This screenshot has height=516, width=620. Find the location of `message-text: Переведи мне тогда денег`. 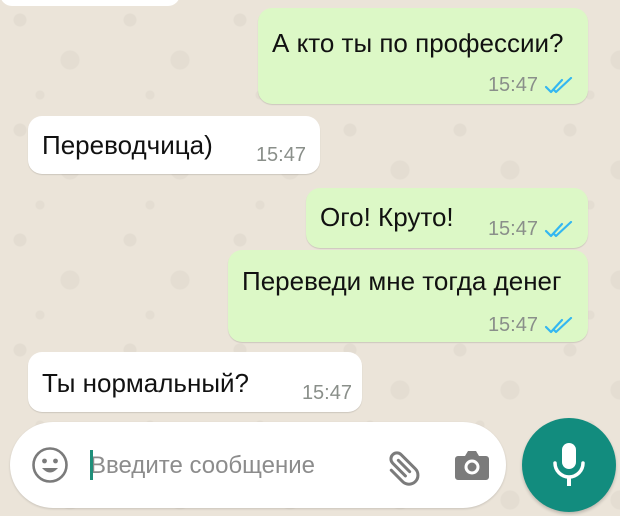

message-text: Переведи мне тогда денег is located at coordinates (402, 281).